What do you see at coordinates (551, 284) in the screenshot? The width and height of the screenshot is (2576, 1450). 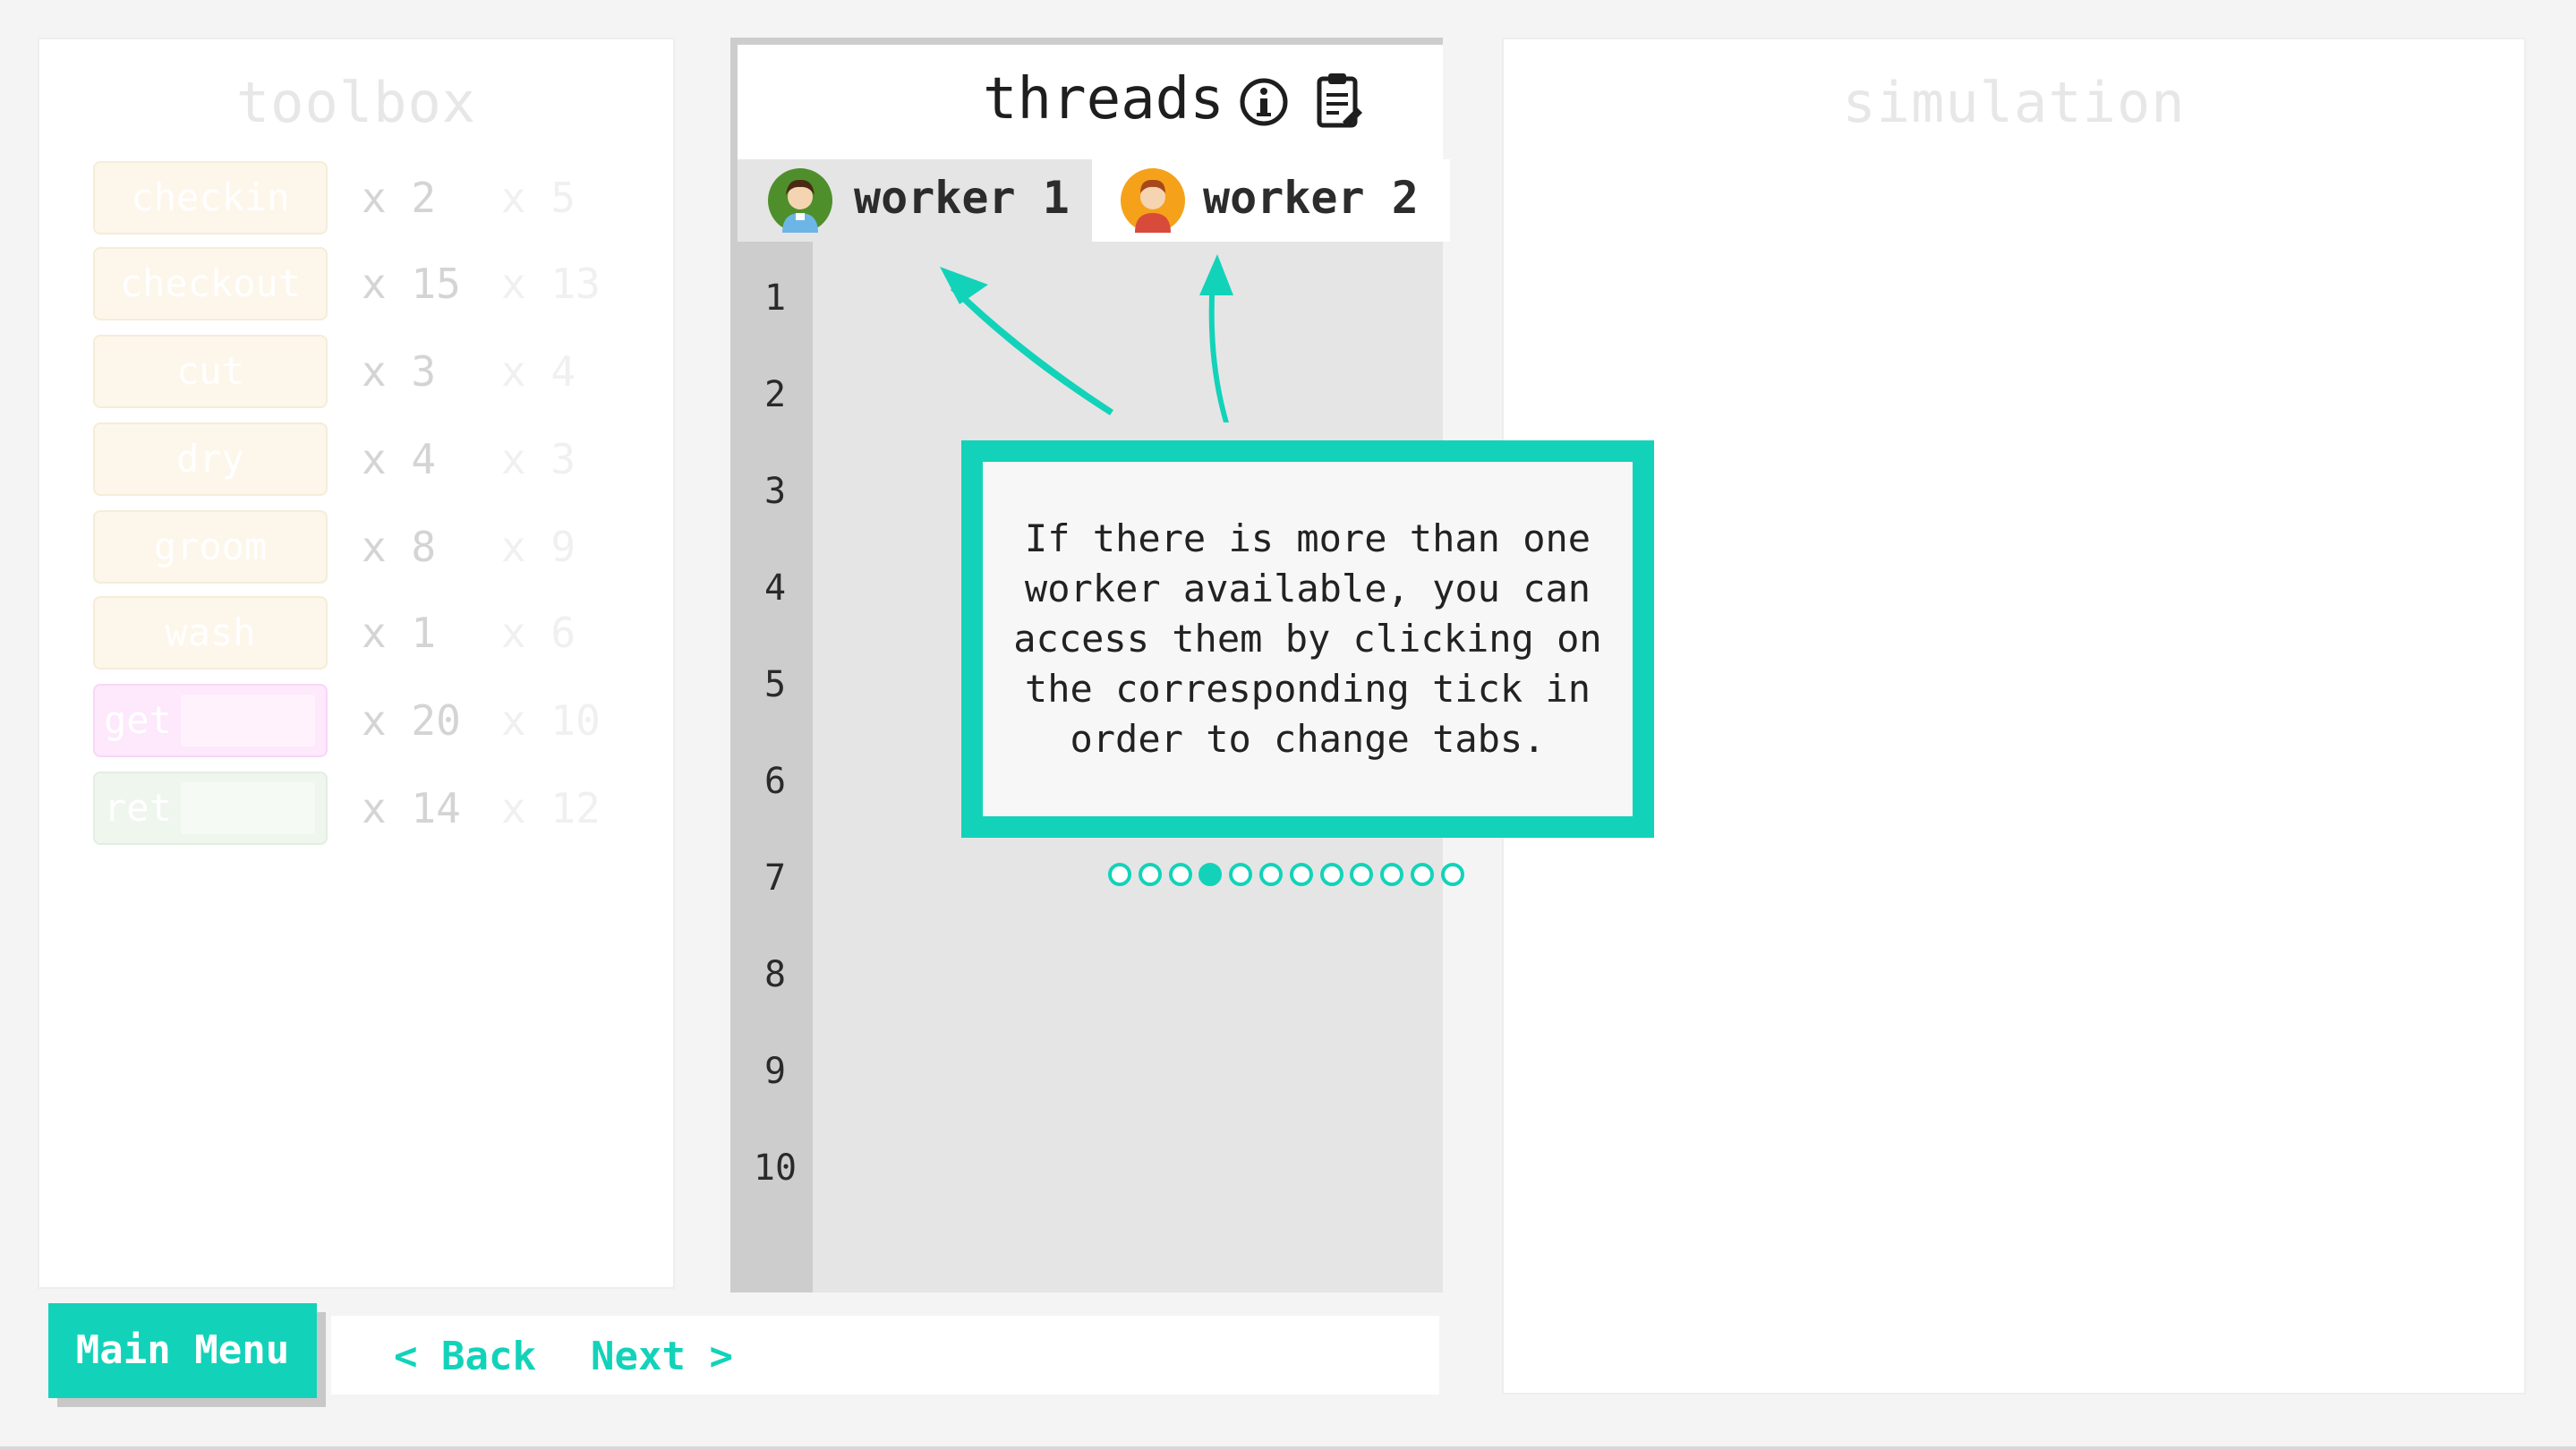 I see `tool-count-faded: x 13` at bounding box center [551, 284].